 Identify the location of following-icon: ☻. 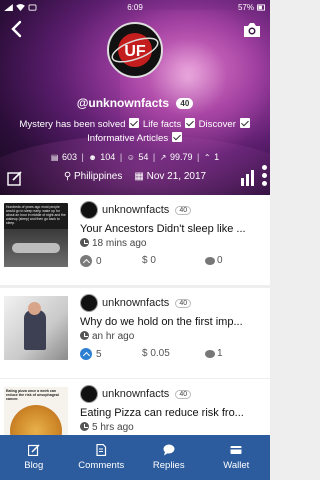
(92, 157).